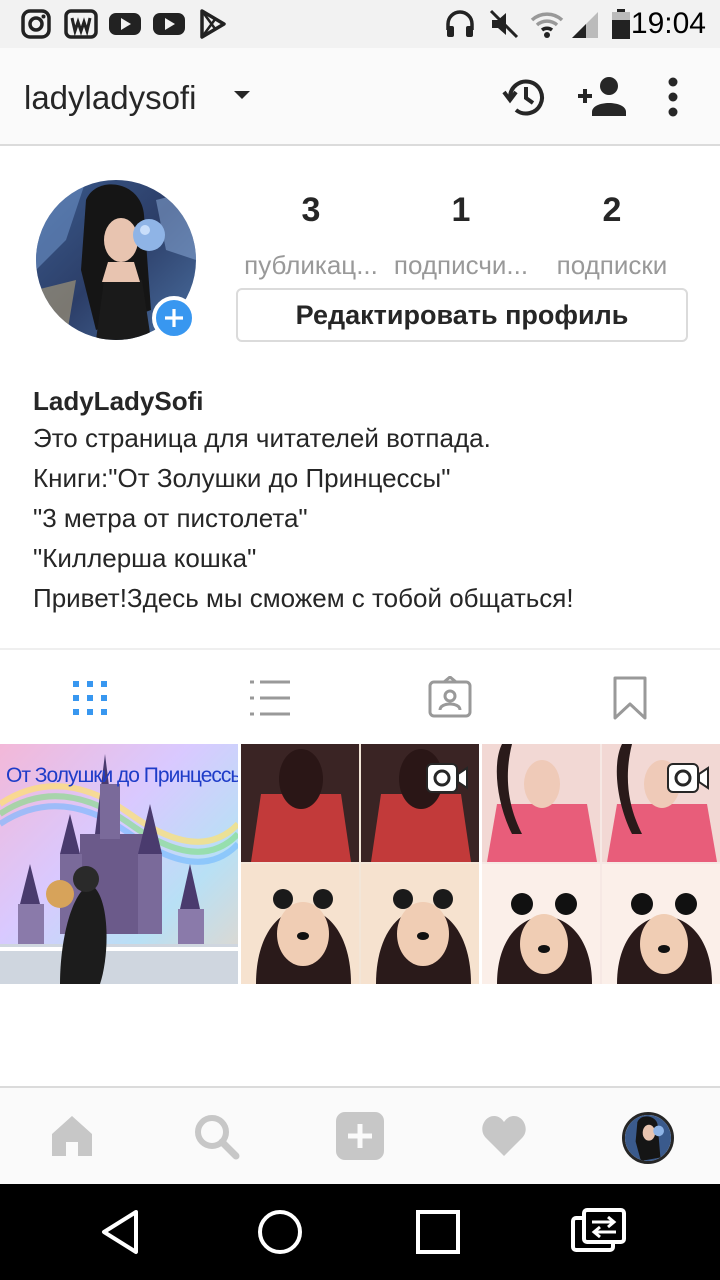 The width and height of the screenshot is (720, 1280). Describe the element at coordinates (438, 1232) in the screenshot. I see `recents-icon` at that location.